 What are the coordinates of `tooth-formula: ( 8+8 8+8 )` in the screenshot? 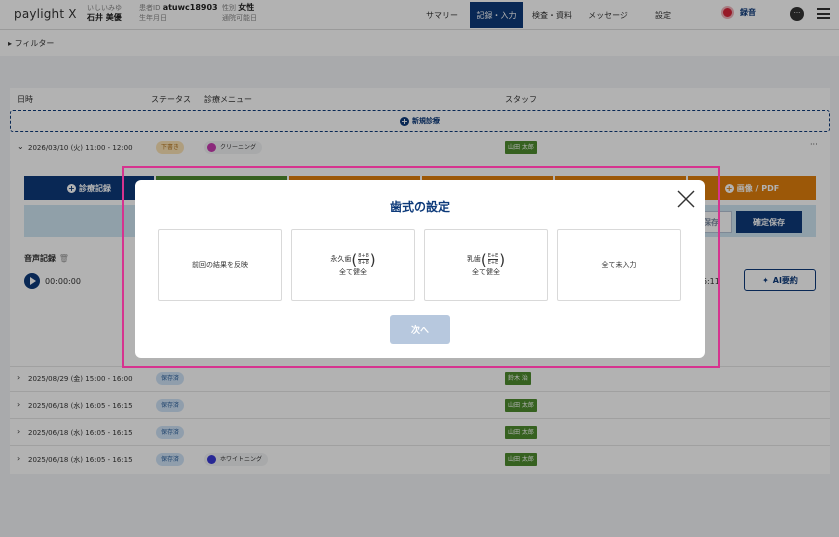 It's located at (363, 259).